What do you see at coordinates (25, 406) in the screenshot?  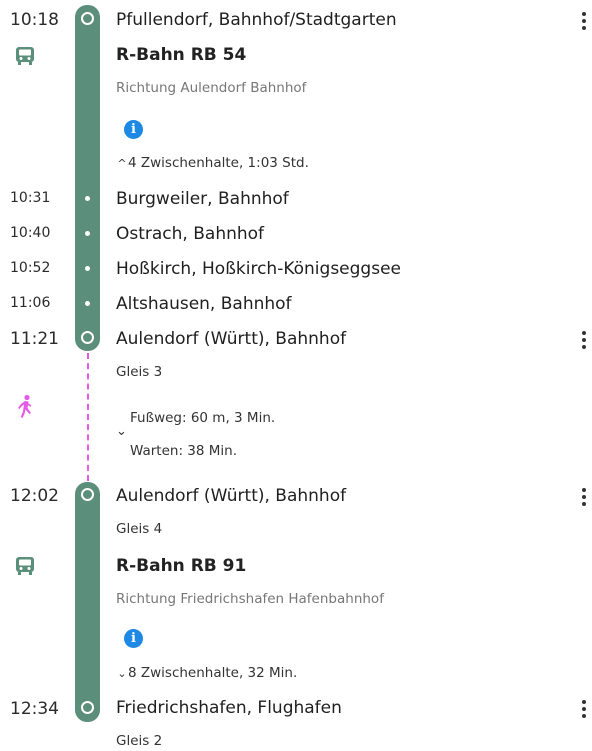 I see `walking-person-icon` at bounding box center [25, 406].